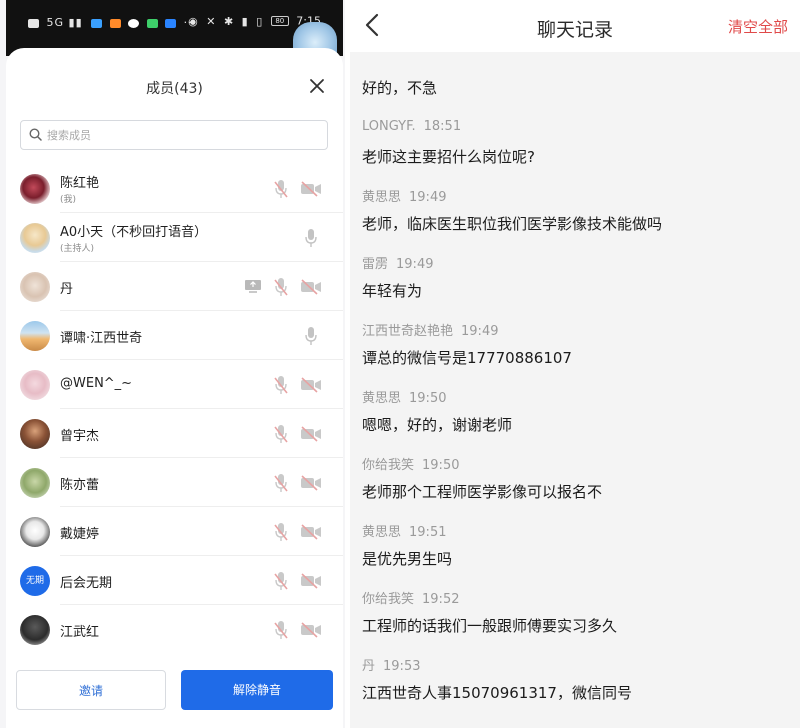 This screenshot has height=728, width=800. I want to click on clear-all-button: 清空全部, so click(758, 26).